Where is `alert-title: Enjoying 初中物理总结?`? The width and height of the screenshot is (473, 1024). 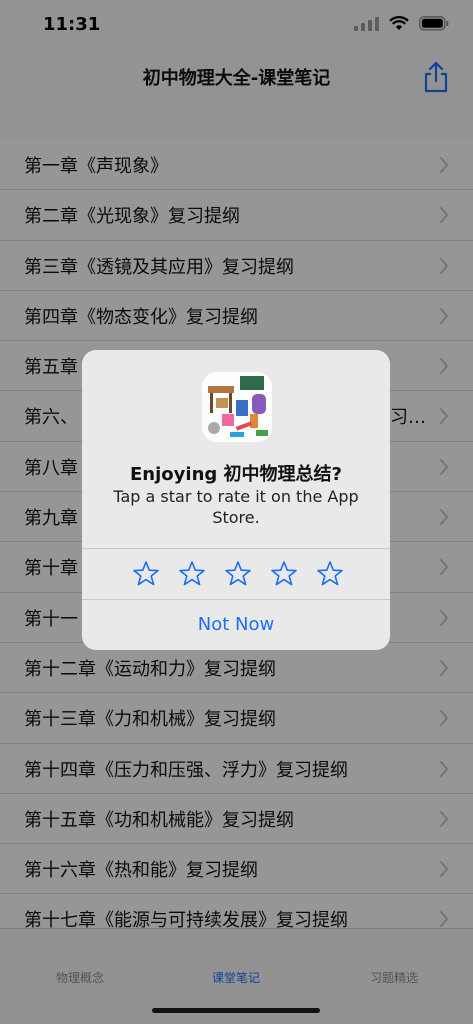
alert-title: Enjoying 初中物理总结? is located at coordinates (236, 474).